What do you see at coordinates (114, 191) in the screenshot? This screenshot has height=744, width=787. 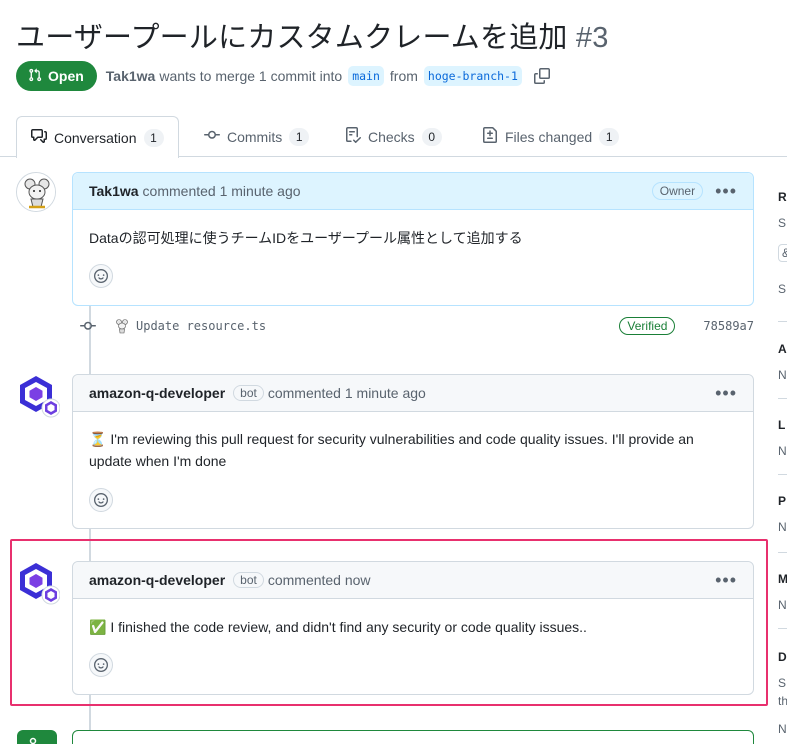 I see `comment-author-link: Tak1wa` at bounding box center [114, 191].